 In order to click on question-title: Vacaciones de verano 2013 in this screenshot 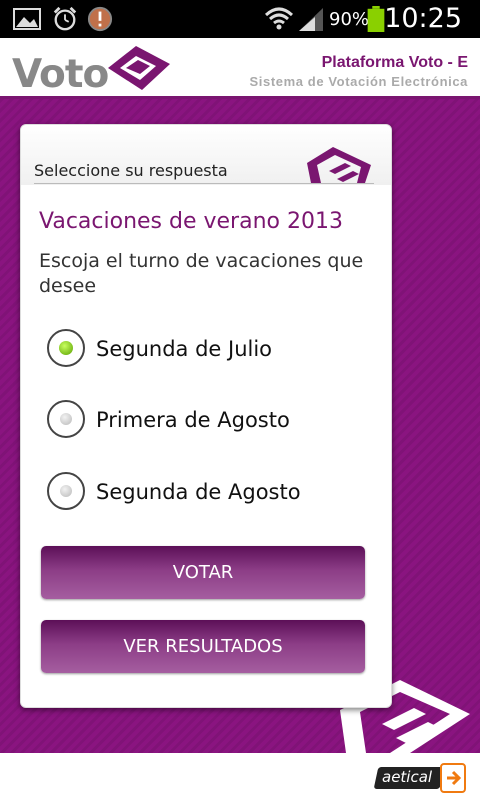, I will do `click(191, 221)`.